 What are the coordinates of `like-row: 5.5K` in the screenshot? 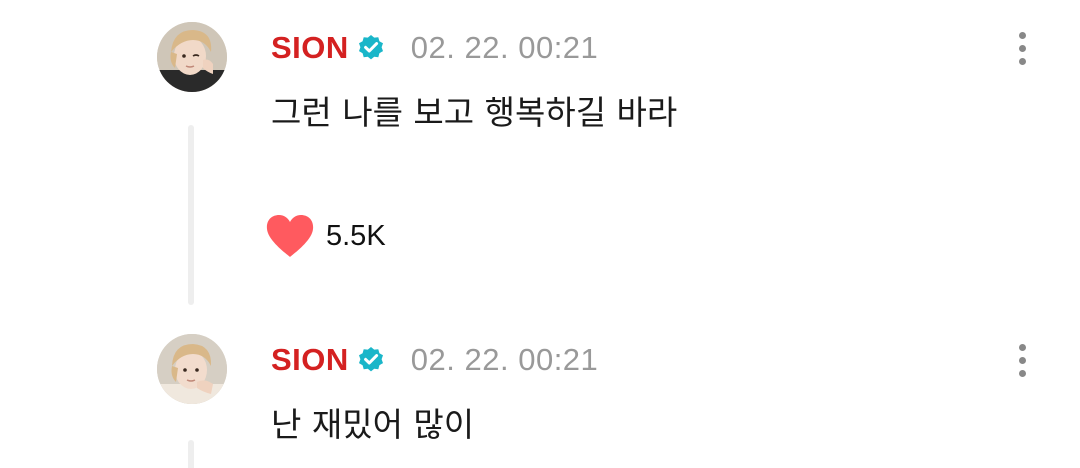 It's located at (325, 236).